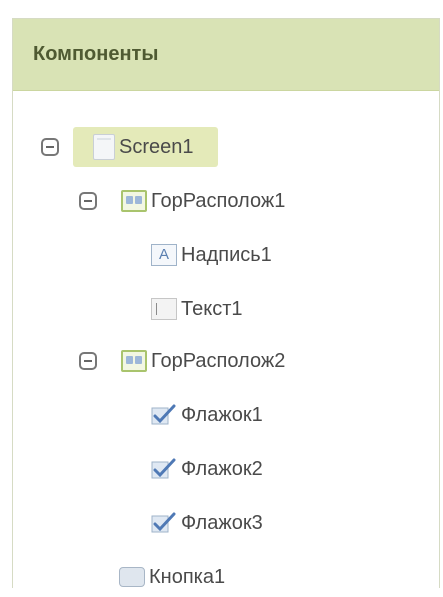 The image size is (443, 597). I want to click on tree-item-hor1: ГорРасполож1, so click(203, 201).